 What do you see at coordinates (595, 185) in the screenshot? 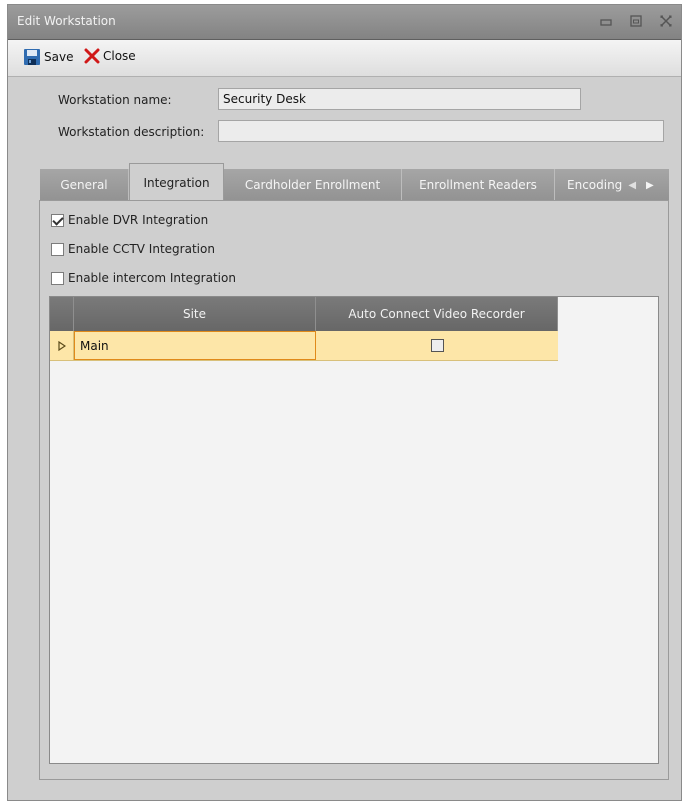
I see `tab-encoding-label: Encoding` at bounding box center [595, 185].